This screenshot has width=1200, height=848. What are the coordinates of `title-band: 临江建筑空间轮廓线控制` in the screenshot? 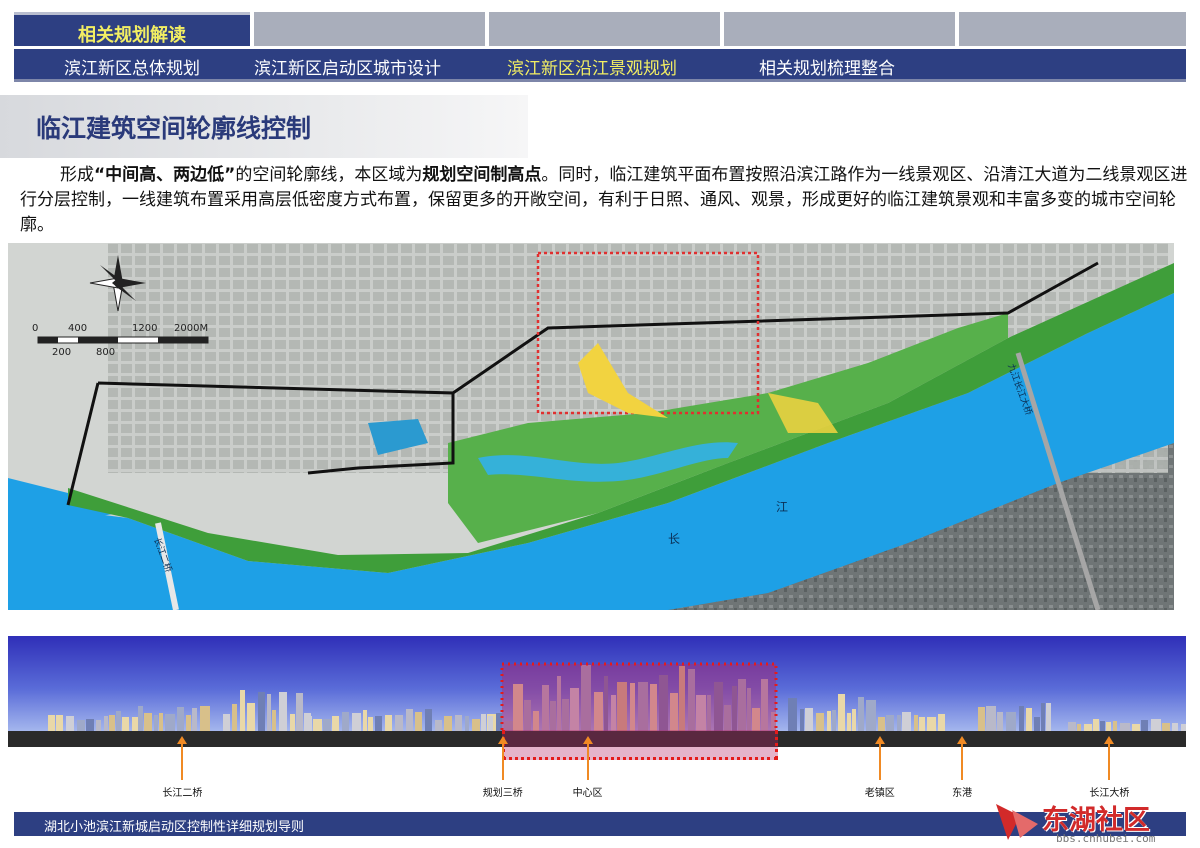 It's located at (264, 126).